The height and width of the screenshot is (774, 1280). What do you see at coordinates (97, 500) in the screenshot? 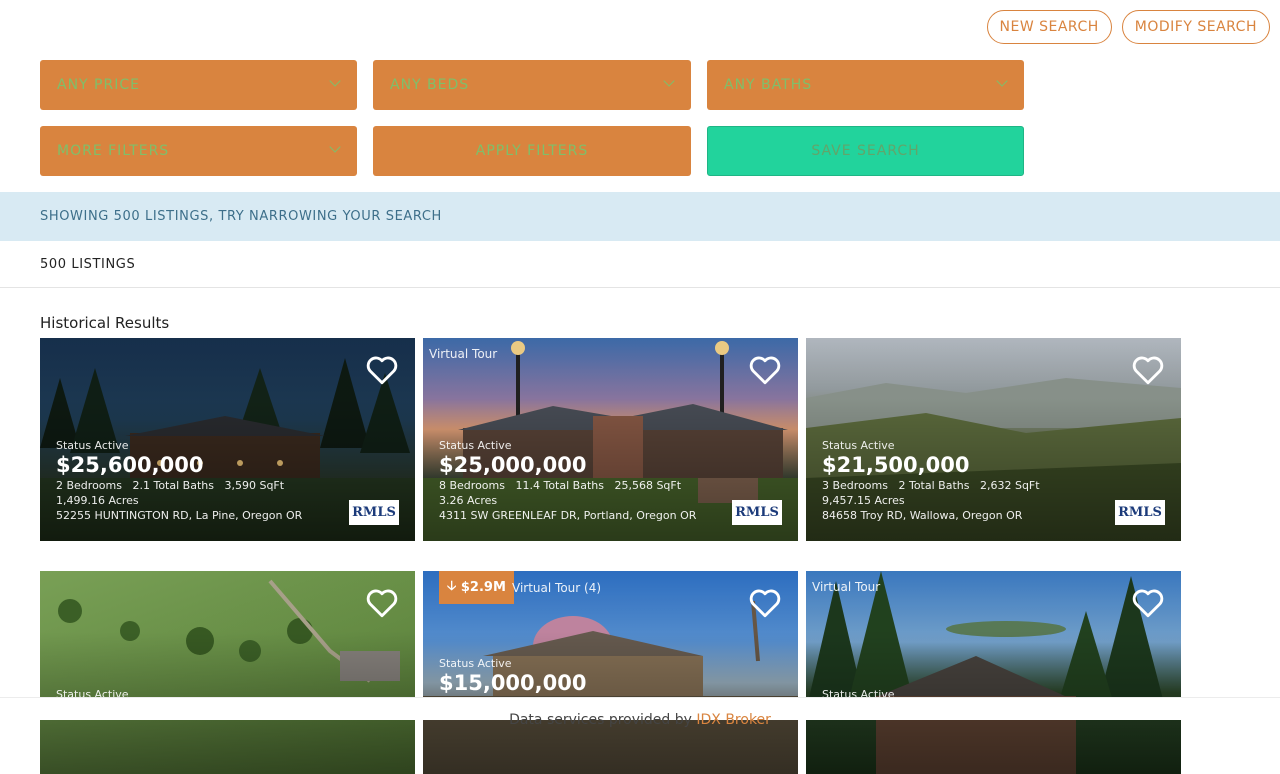
I see `listing-acres: 1,499.16 Acres` at bounding box center [97, 500].